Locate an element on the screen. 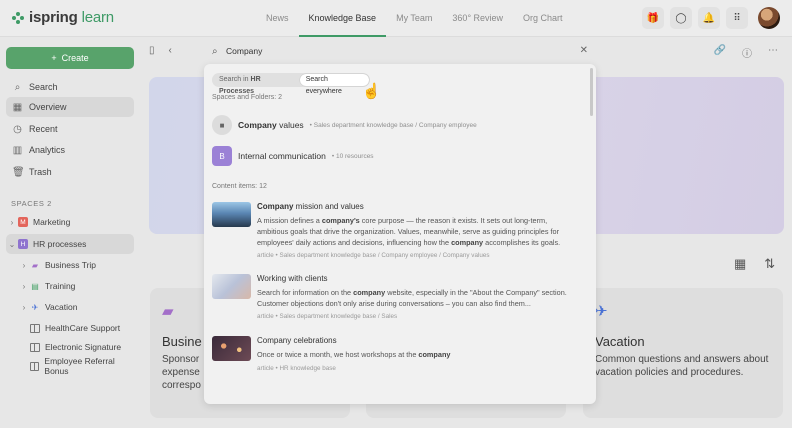  grid-icon: ▦ is located at coordinates (17, 107).